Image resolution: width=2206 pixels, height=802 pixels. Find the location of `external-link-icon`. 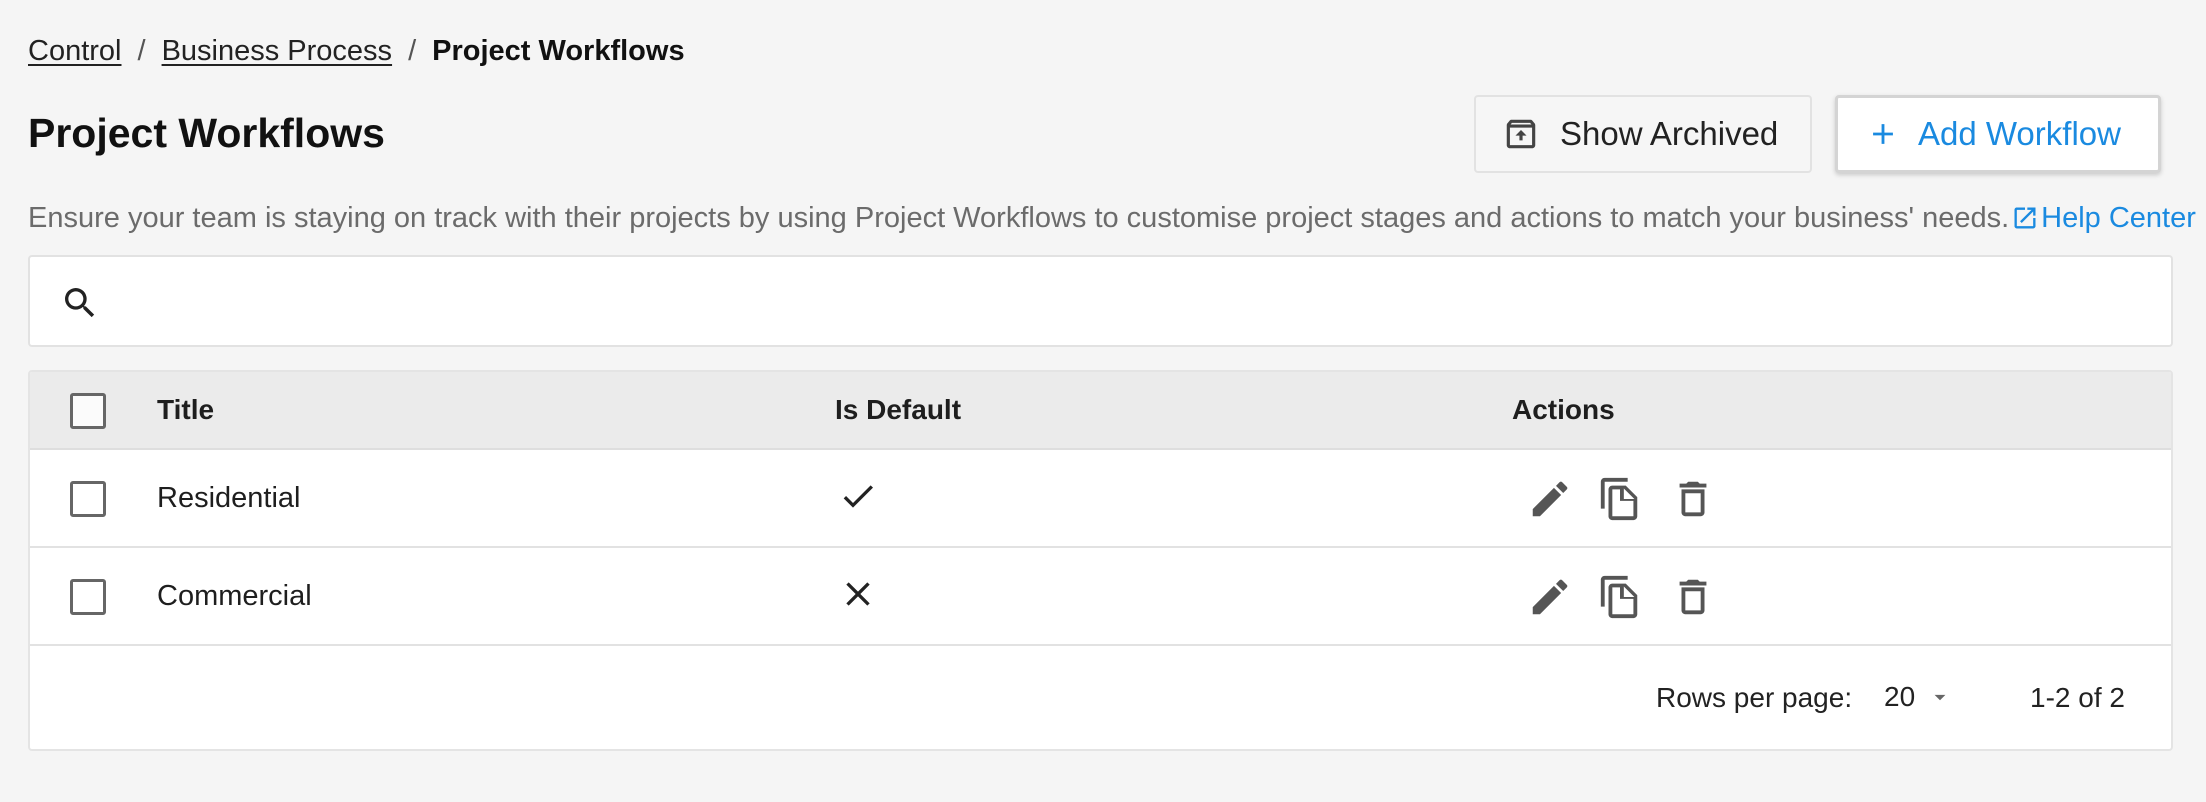

external-link-icon is located at coordinates (2025, 218).